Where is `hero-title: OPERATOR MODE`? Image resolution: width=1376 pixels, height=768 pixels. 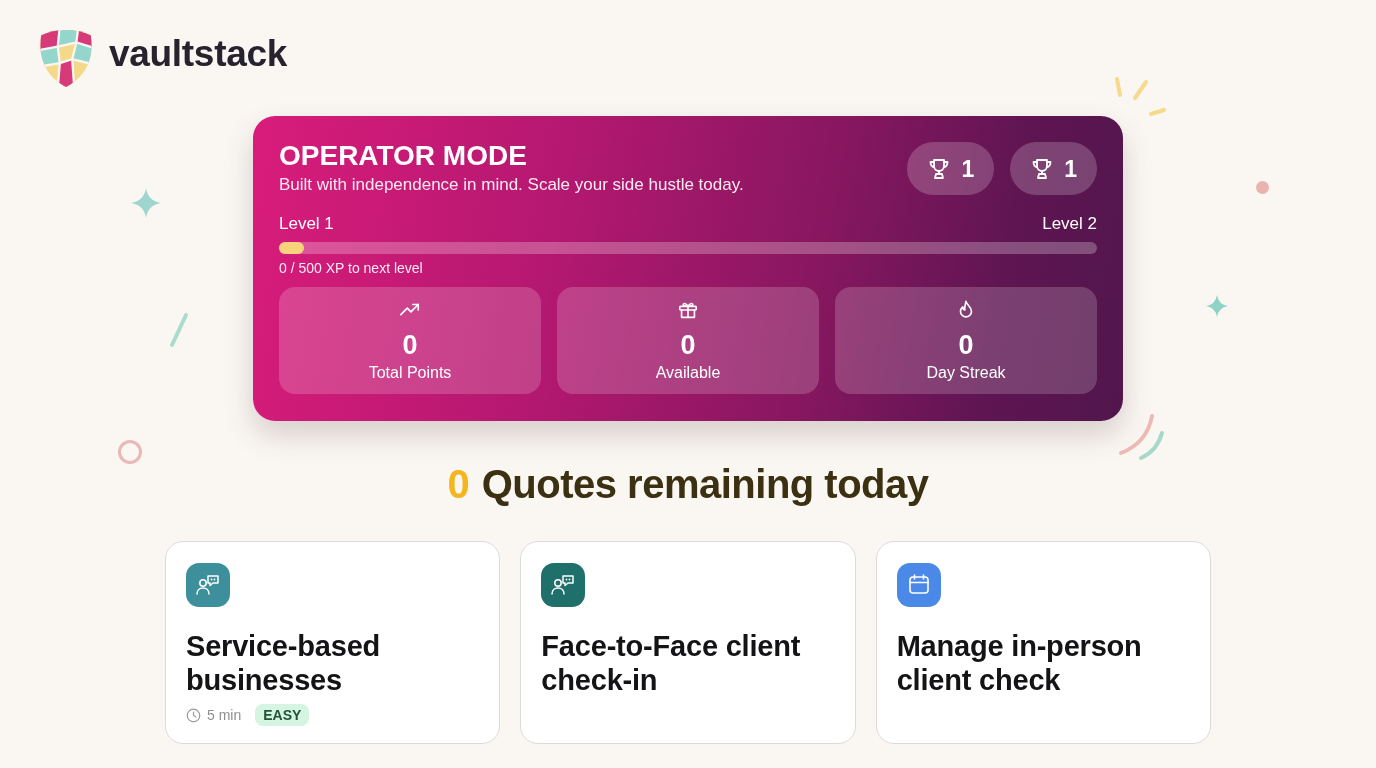
hero-title: OPERATOR MODE is located at coordinates (403, 156).